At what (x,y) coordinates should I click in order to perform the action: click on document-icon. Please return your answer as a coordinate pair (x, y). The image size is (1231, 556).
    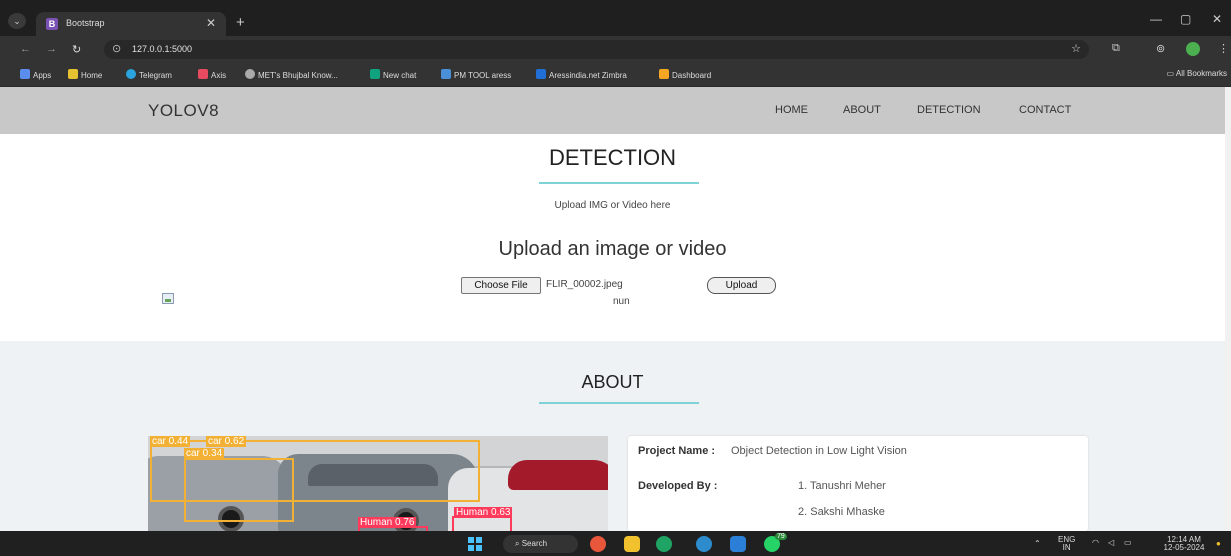
    Looking at the image, I should click on (446, 74).